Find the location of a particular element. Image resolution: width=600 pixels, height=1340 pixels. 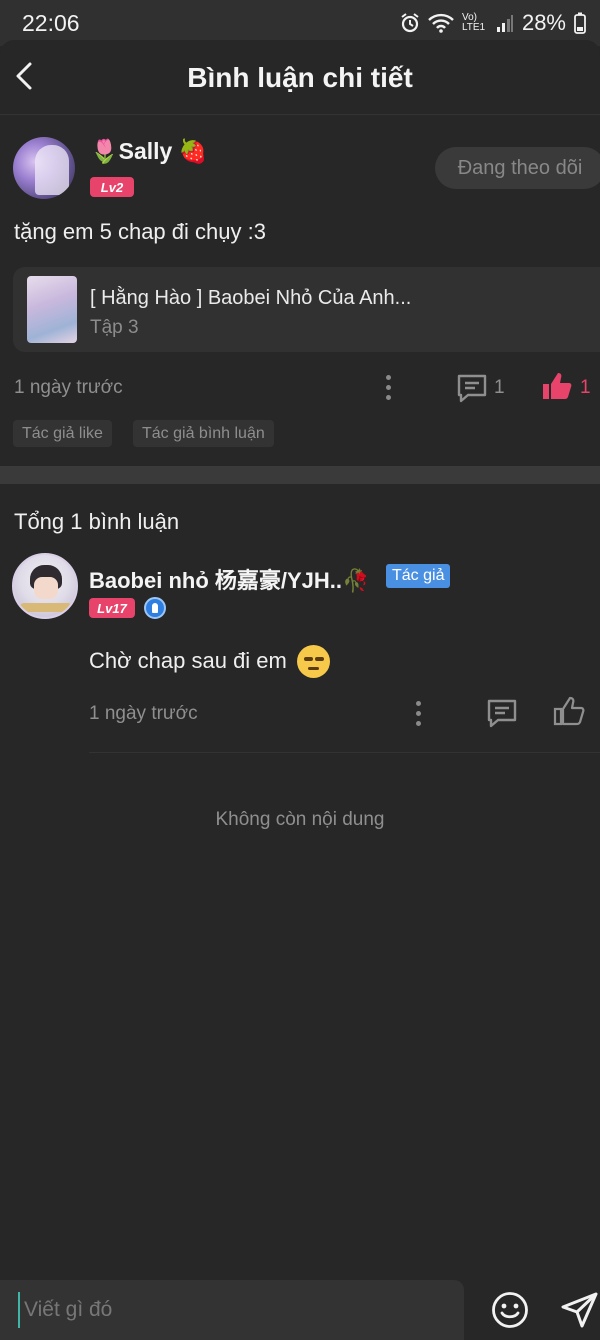

author-badge: Tác giả is located at coordinates (418, 576).